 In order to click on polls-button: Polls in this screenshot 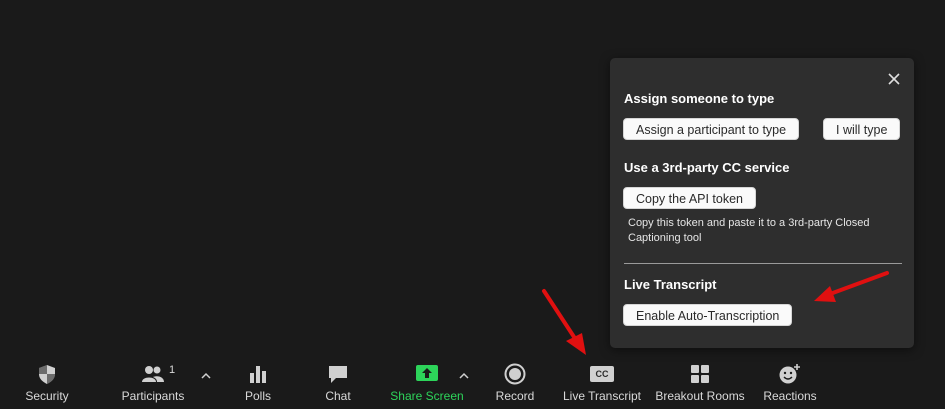, I will do `click(258, 382)`.